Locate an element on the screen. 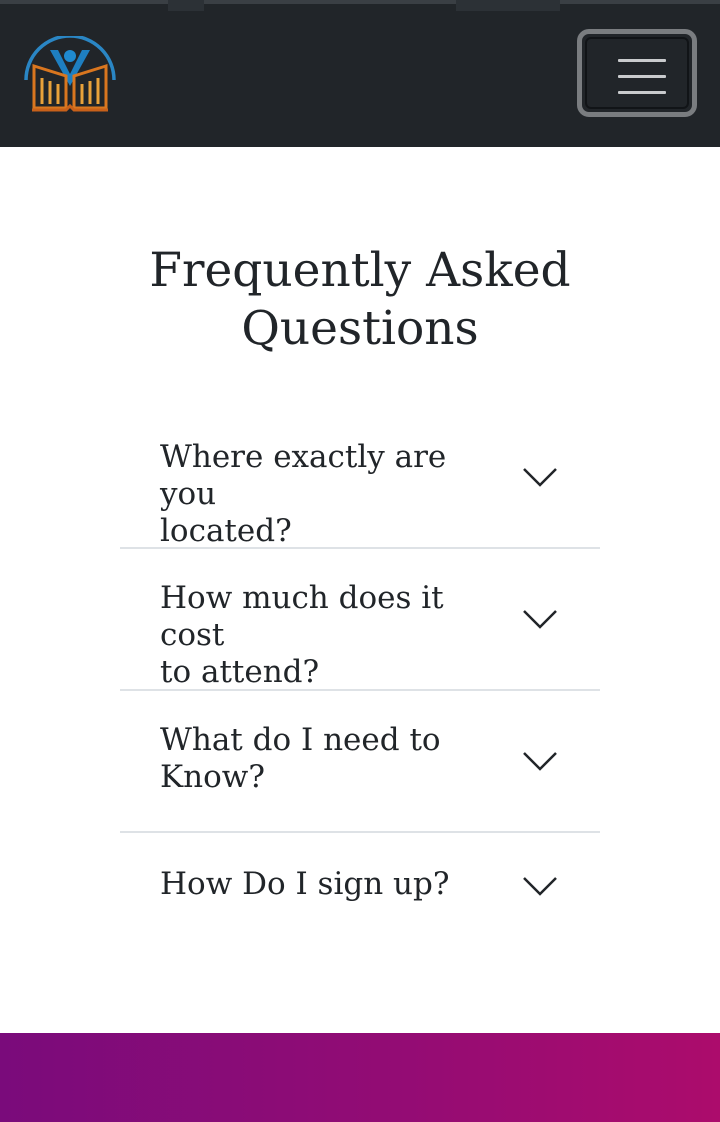 This screenshot has height=1122, width=720. faq-item-cost: How much does it cost to attend? is located at coordinates (360, 620).